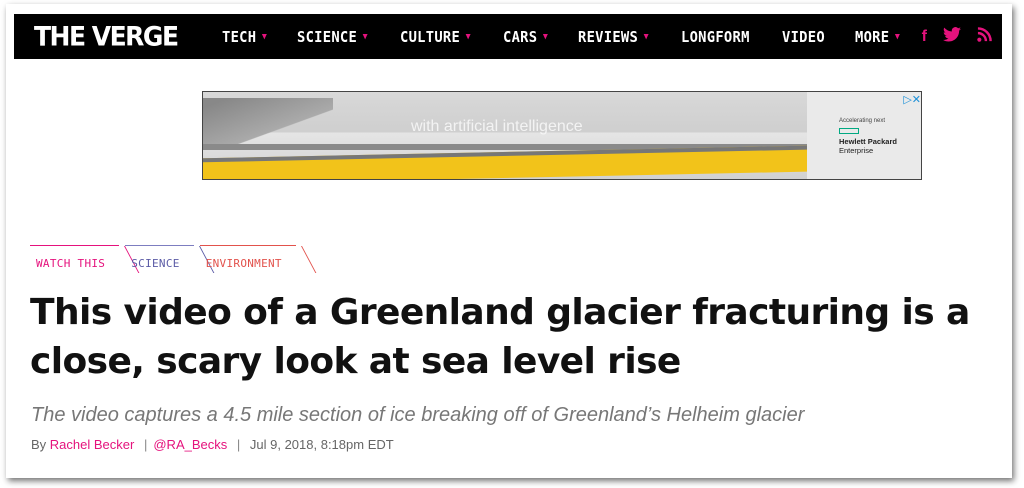 Image resolution: width=1024 pixels, height=488 pixels. What do you see at coordinates (92, 444) in the screenshot?
I see `author-link: Rachel Becker` at bounding box center [92, 444].